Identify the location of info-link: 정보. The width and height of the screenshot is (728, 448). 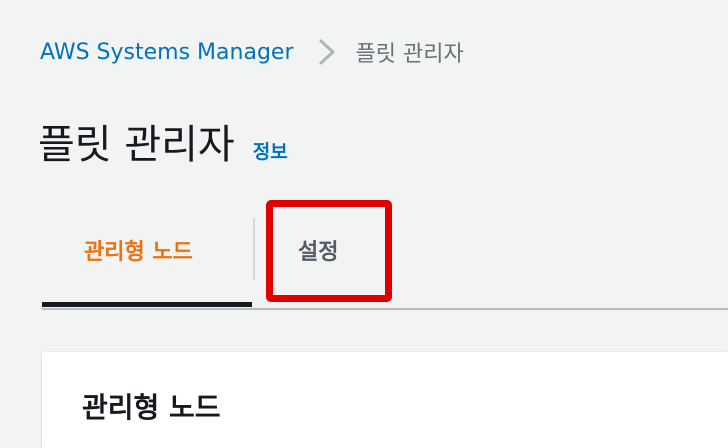
(270, 150).